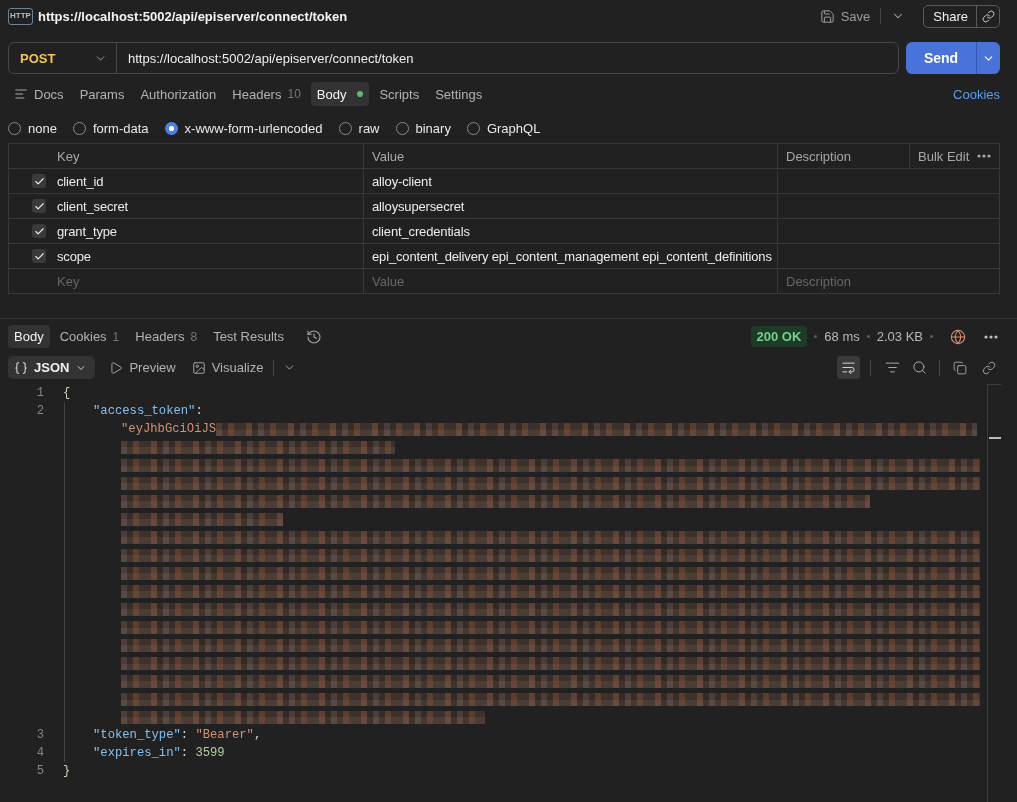 The width and height of the screenshot is (1017, 802). What do you see at coordinates (194, 336) in the screenshot?
I see `tab-count: 8` at bounding box center [194, 336].